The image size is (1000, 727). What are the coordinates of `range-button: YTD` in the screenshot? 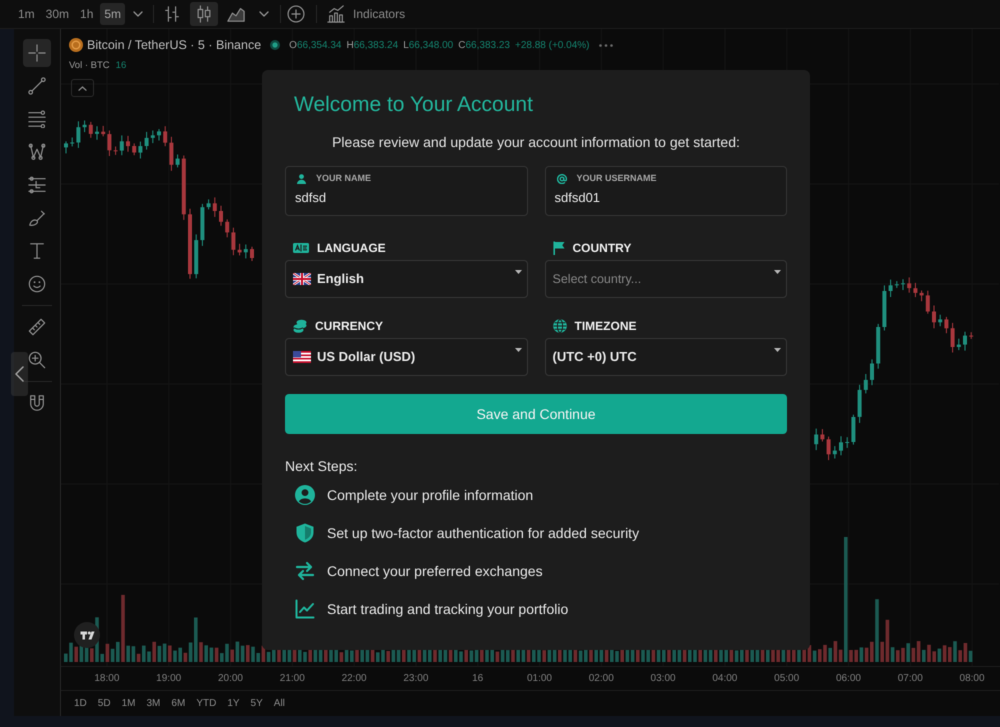 It's located at (206, 703).